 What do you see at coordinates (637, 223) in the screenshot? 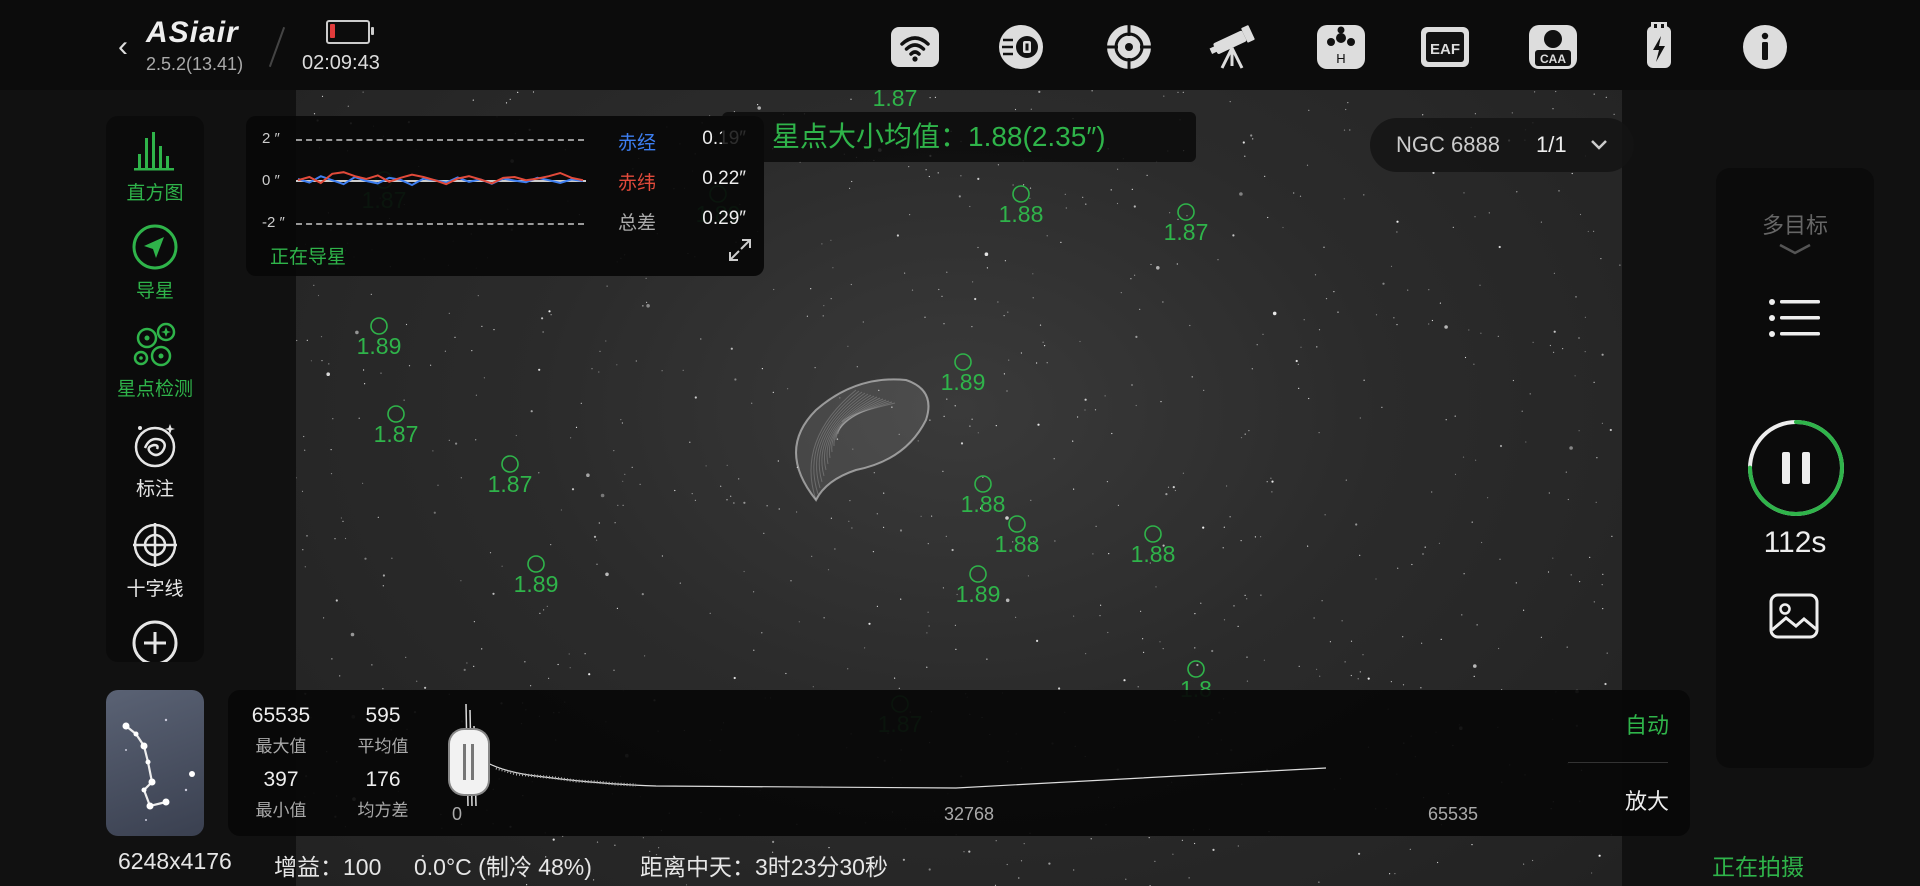
I see `guide-total-label: 总差` at bounding box center [637, 223].